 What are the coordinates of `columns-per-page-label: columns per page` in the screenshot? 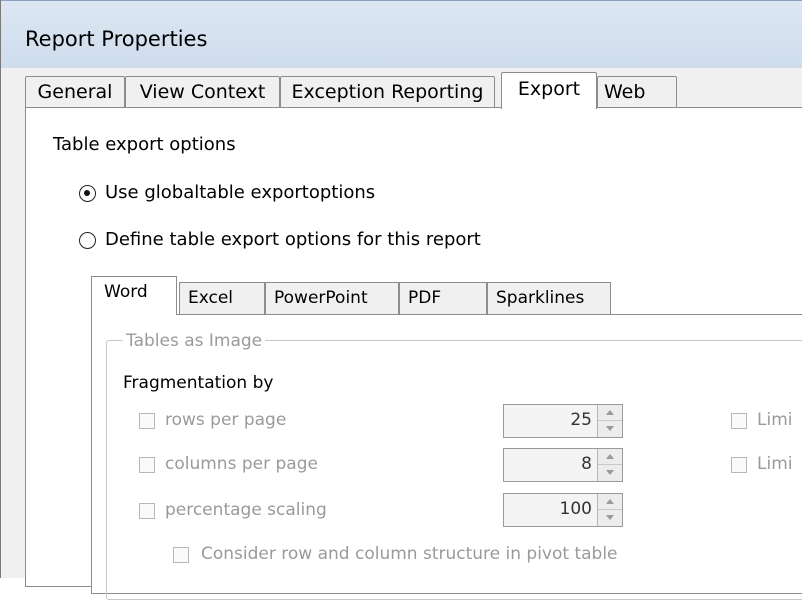 It's located at (241, 464).